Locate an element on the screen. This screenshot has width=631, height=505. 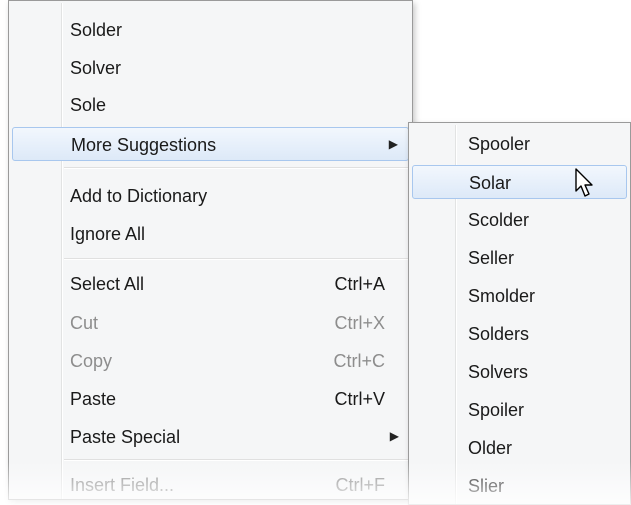
submenu-item-spoiler: Spoiler is located at coordinates (519, 410).